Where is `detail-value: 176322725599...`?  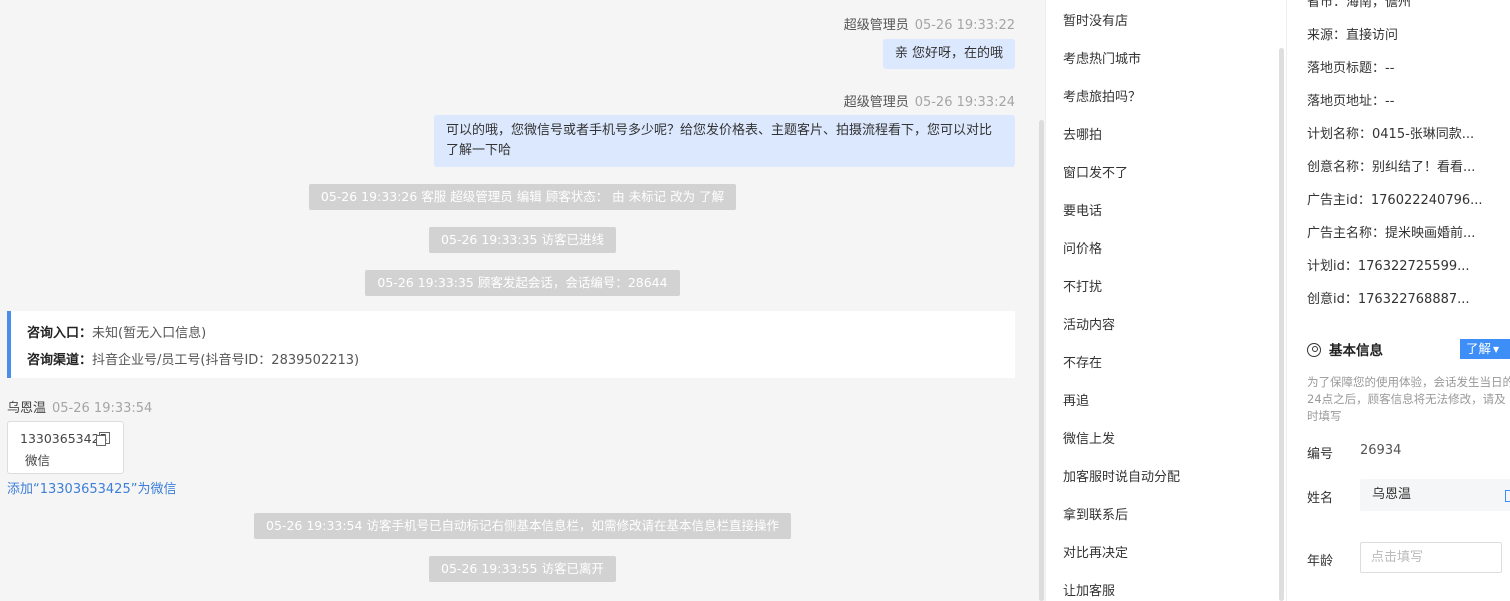 detail-value: 176322725599... is located at coordinates (1413, 266).